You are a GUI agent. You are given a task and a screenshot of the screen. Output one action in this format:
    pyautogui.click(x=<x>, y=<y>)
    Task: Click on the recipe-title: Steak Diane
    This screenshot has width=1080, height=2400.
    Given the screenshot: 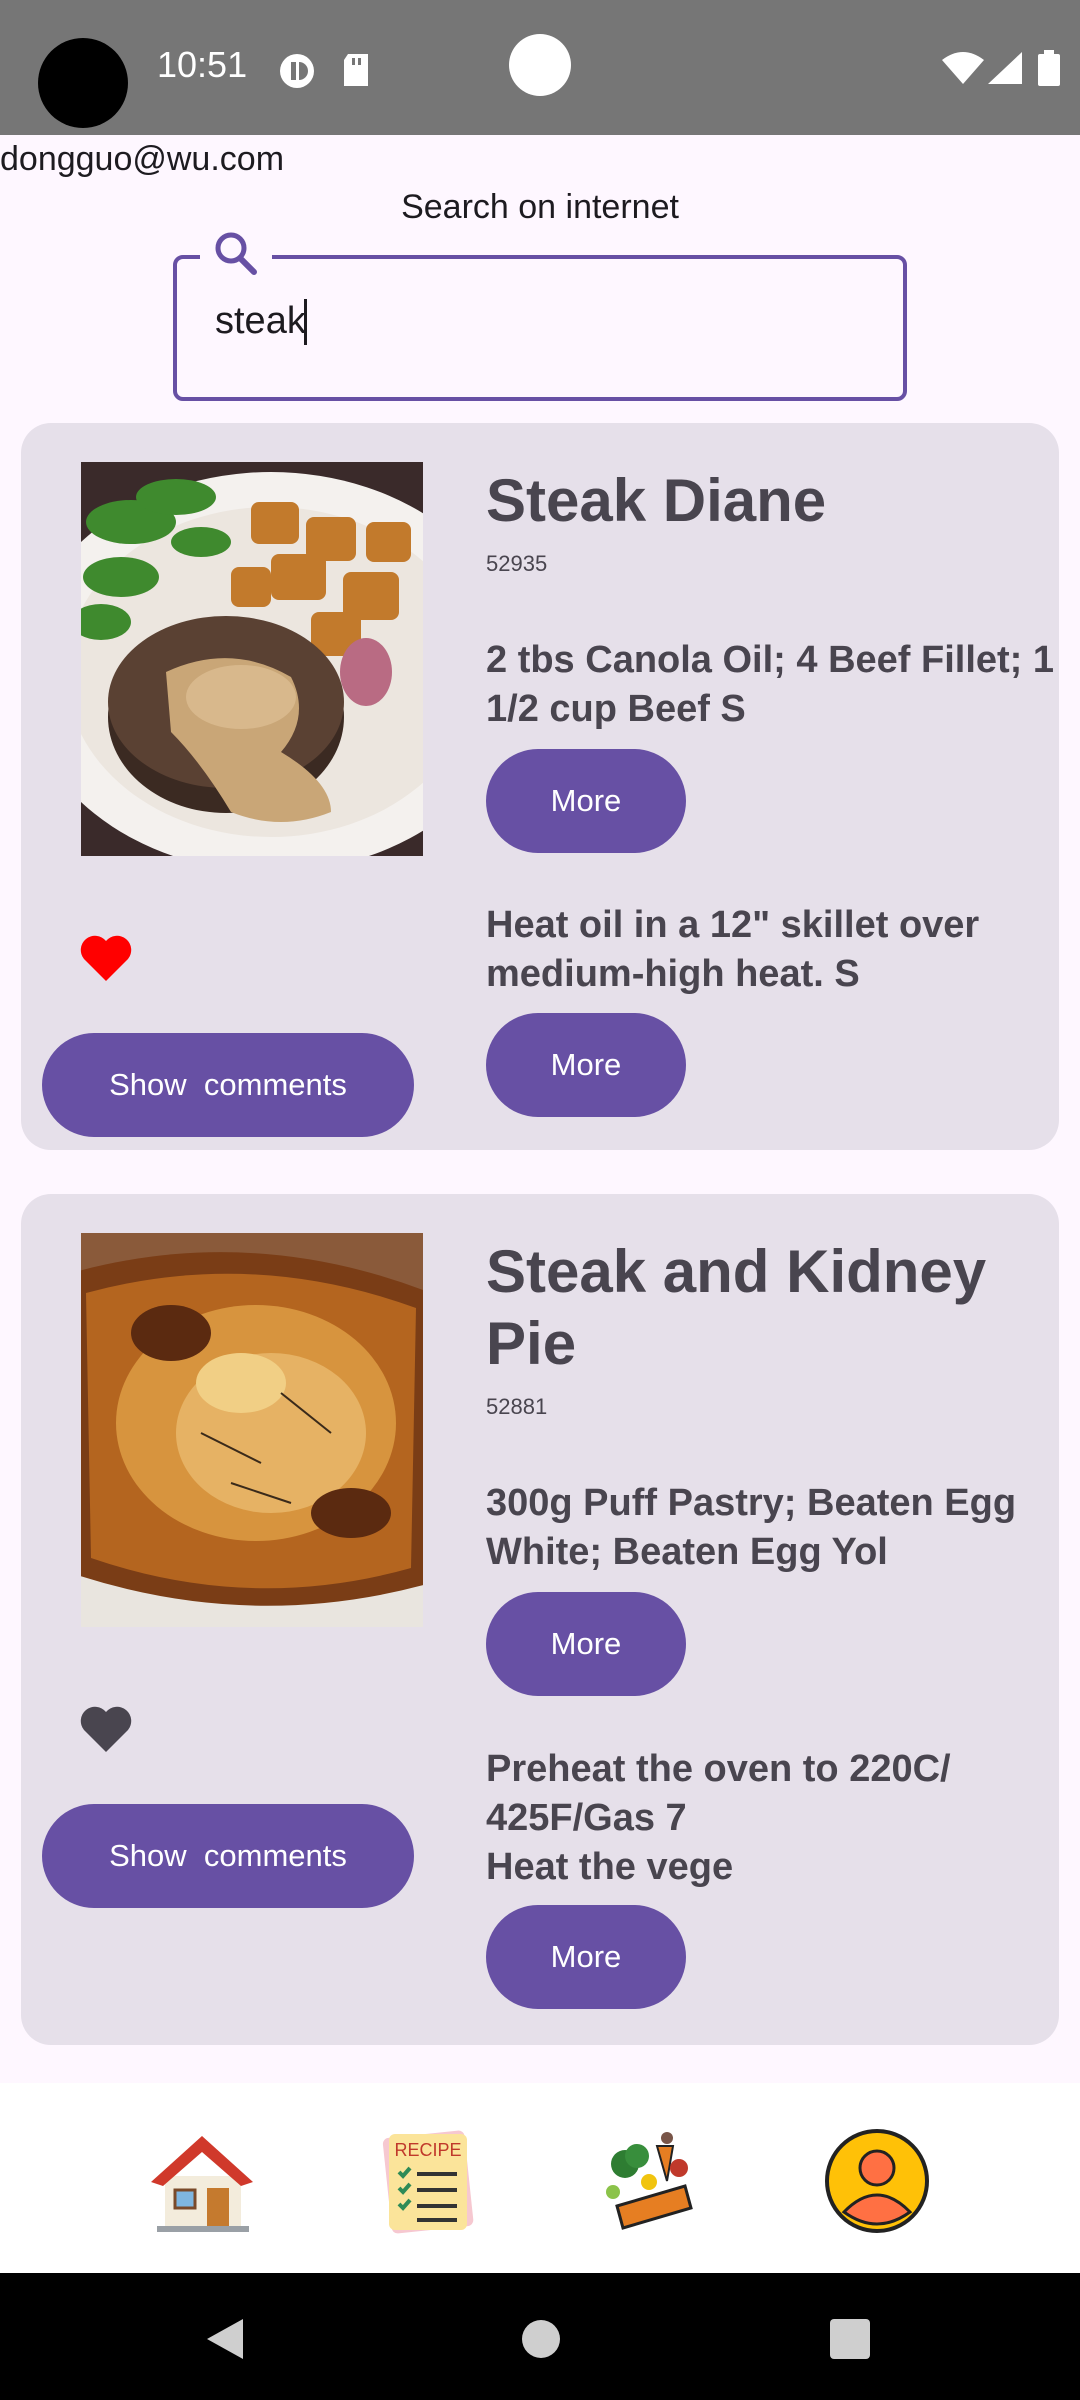 What is the action you would take?
    pyautogui.click(x=656, y=500)
    